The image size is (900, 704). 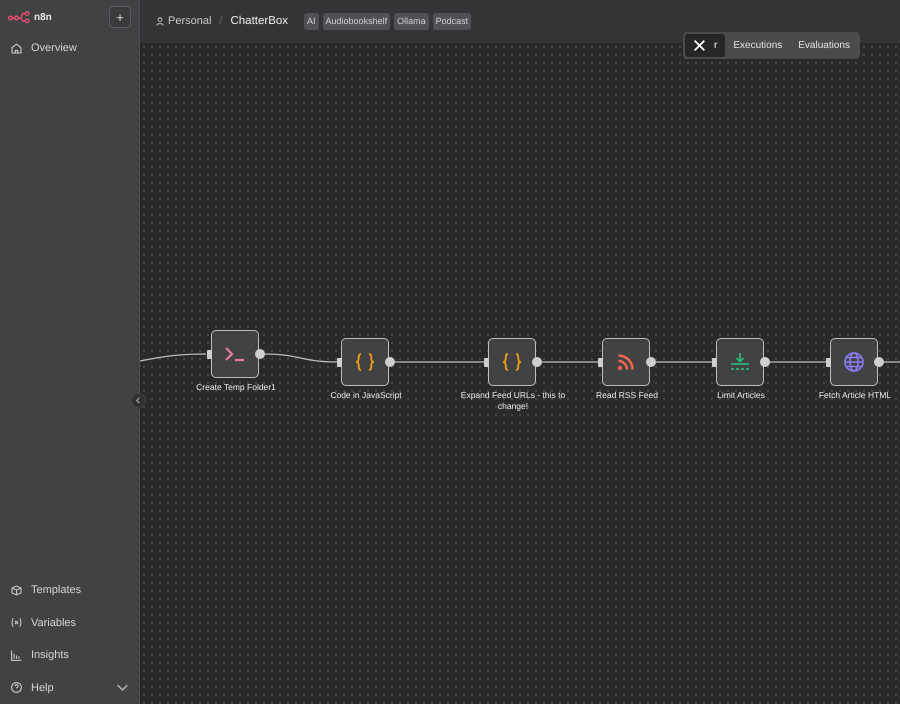 What do you see at coordinates (69, 590) in the screenshot?
I see `sidebar-item: Templates` at bounding box center [69, 590].